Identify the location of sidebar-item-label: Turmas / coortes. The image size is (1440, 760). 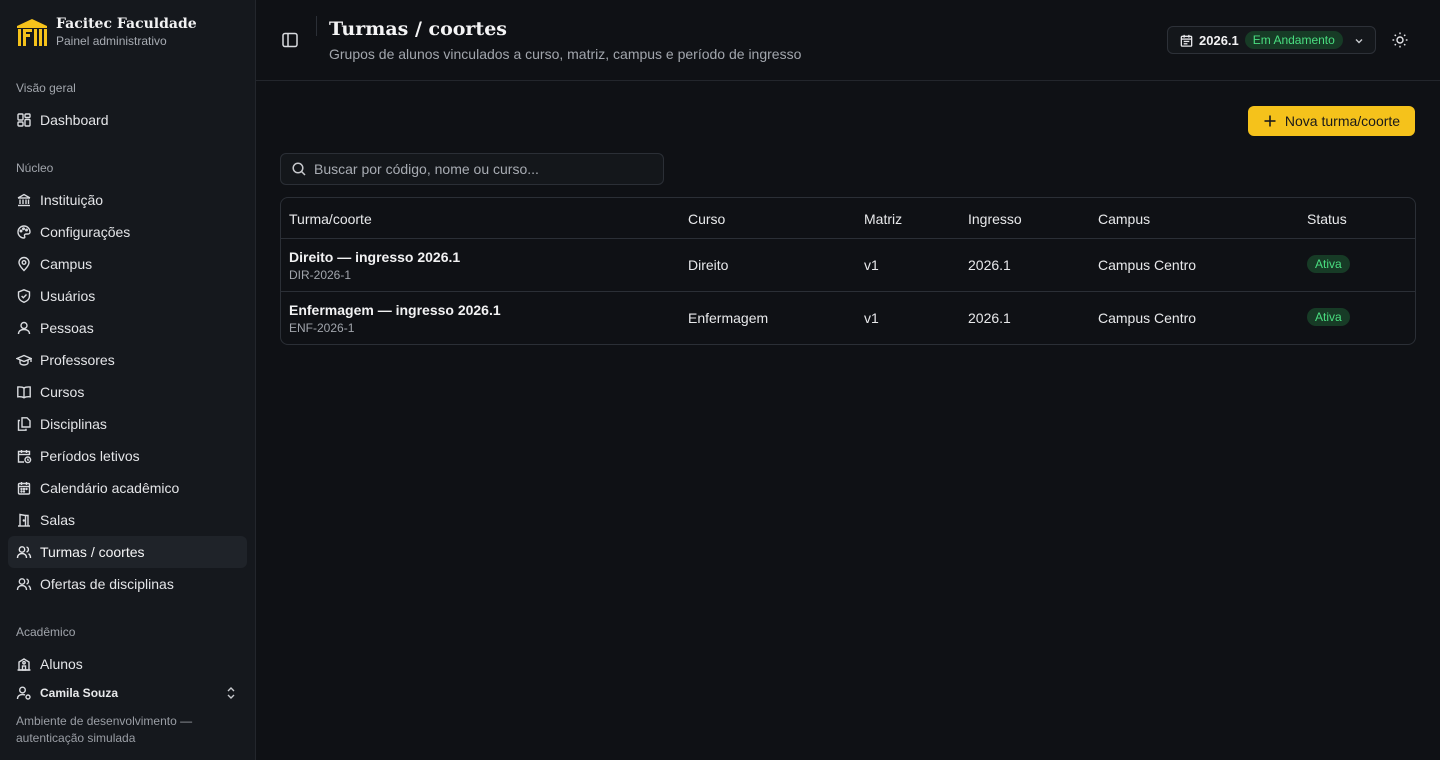
(92, 552).